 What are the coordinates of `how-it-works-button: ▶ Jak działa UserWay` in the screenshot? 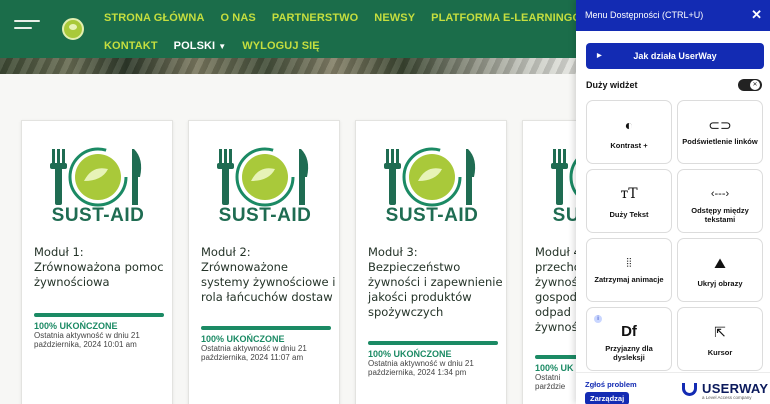 It's located at (675, 56).